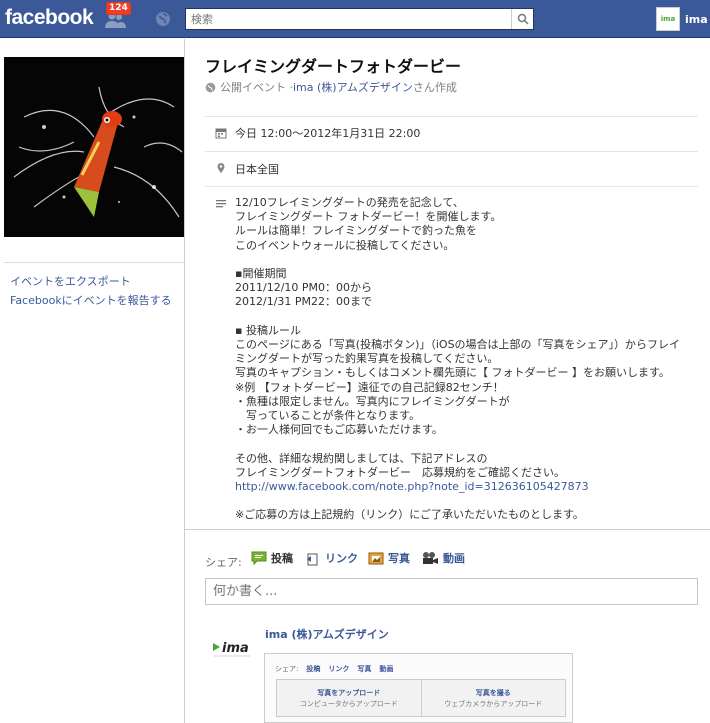  What do you see at coordinates (339, 430) in the screenshot?
I see `description-line: ・お一人様何回でもご応募いただけます。` at bounding box center [339, 430].